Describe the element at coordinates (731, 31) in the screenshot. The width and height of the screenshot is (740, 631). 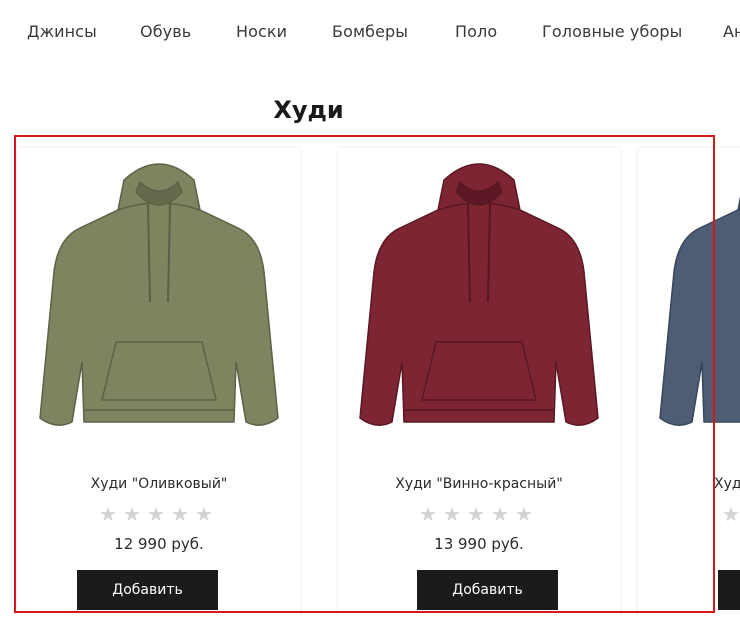
I see `nav-item-truncated: Ан` at that location.